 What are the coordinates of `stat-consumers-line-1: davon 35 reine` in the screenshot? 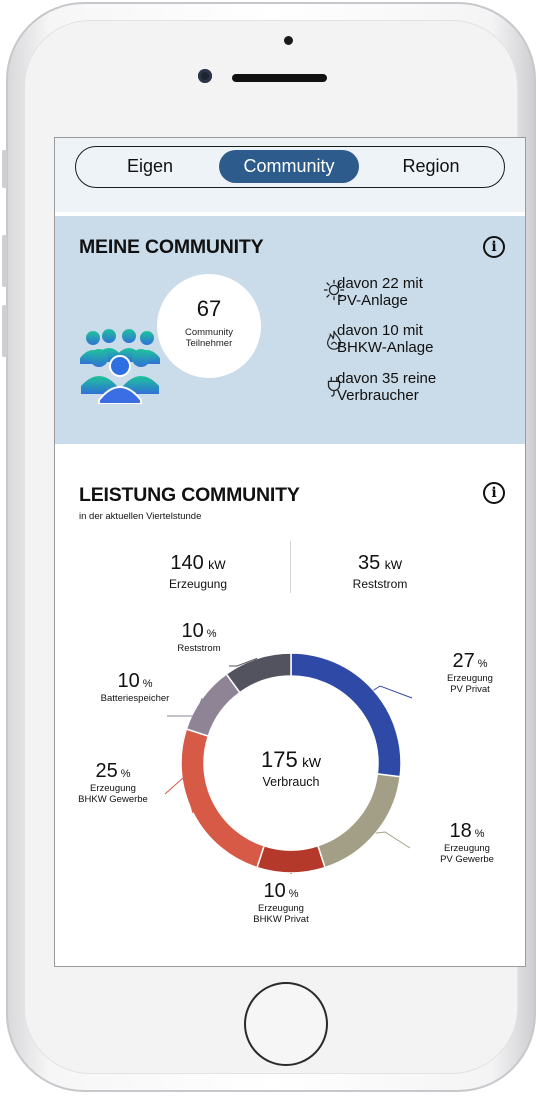 It's located at (387, 378).